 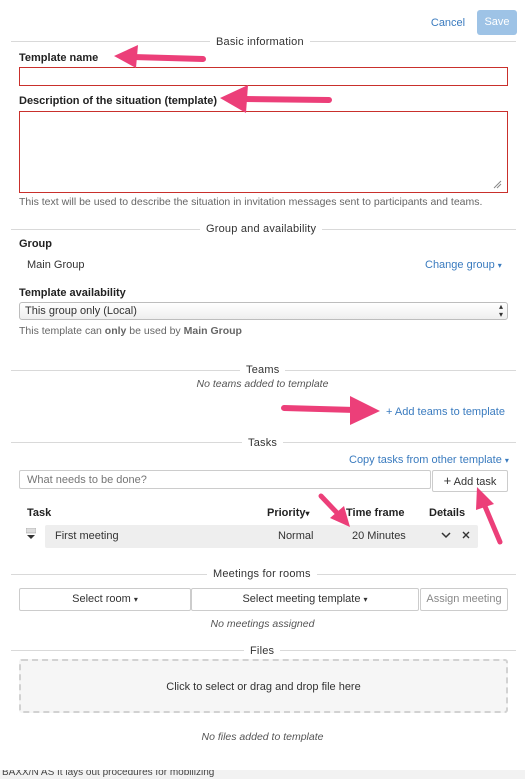 What do you see at coordinates (464, 599) in the screenshot?
I see `assign-meeting-button: Assign meeting` at bounding box center [464, 599].